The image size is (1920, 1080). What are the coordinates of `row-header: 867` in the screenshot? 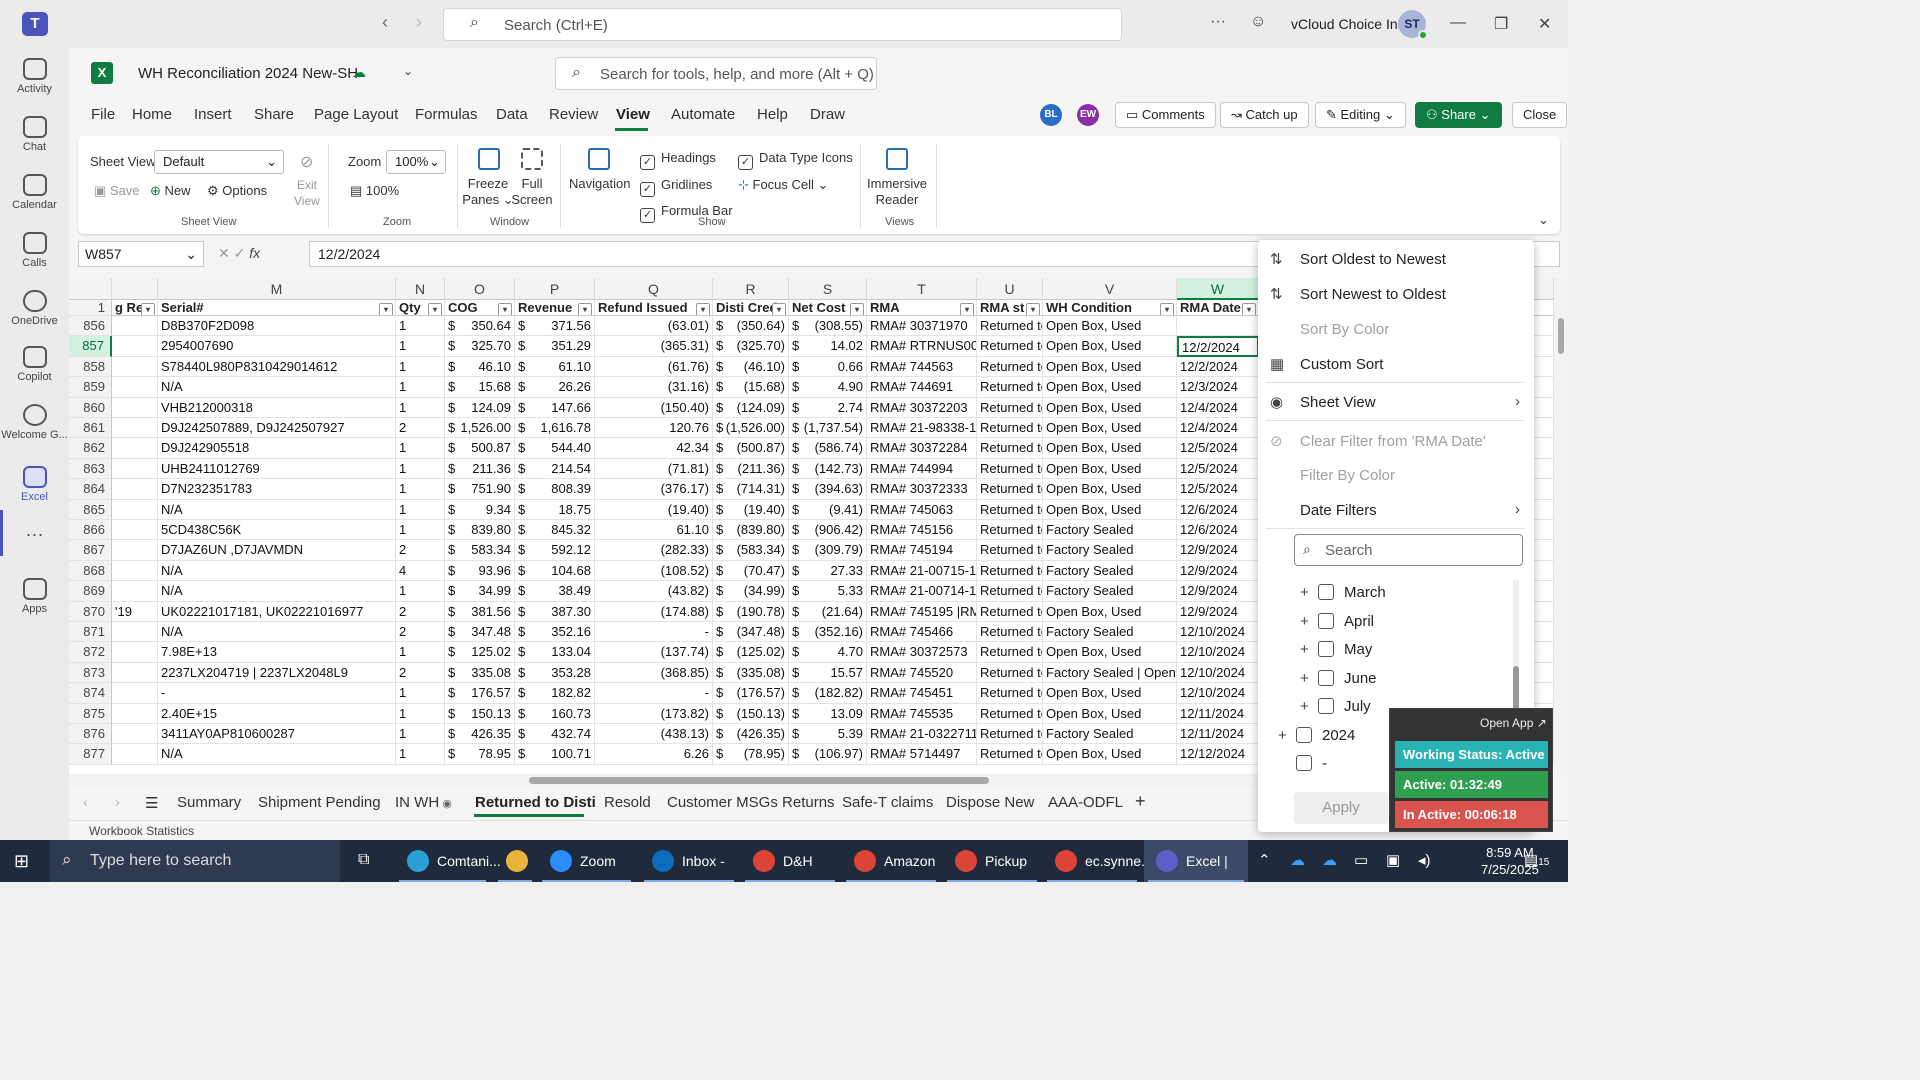 It's located at (90, 550).